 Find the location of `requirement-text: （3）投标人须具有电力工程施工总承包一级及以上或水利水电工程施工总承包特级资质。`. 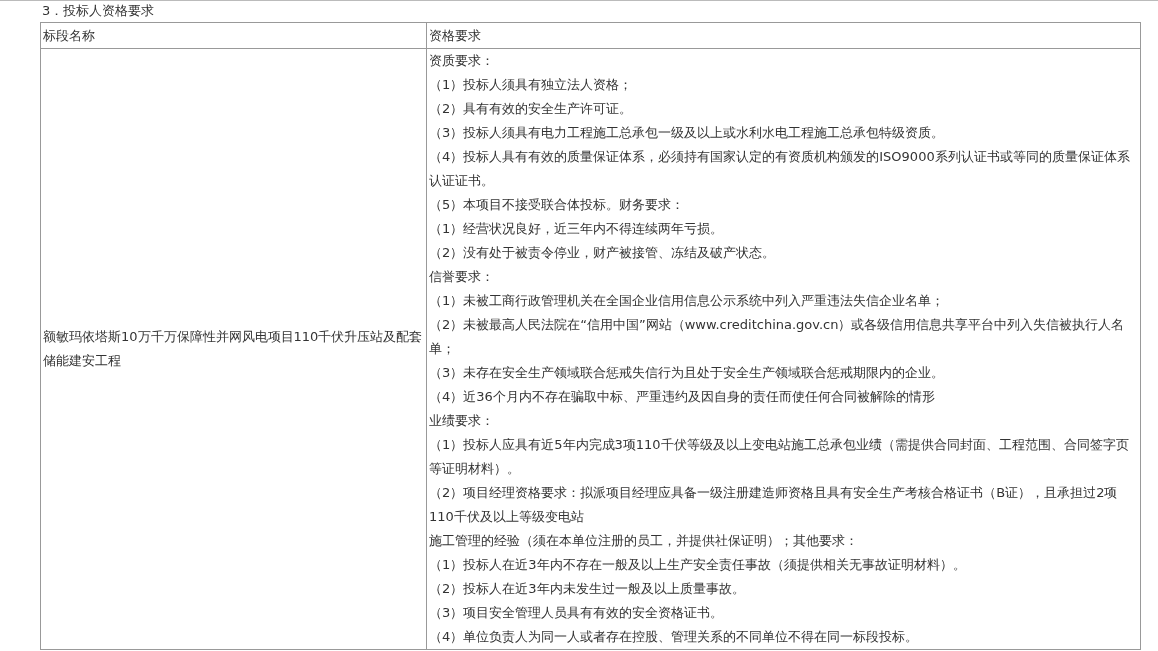

requirement-text: （3）投标人须具有电力工程施工总承包一级及以上或水利水电工程施工总承包特级资质。 is located at coordinates (687, 133).